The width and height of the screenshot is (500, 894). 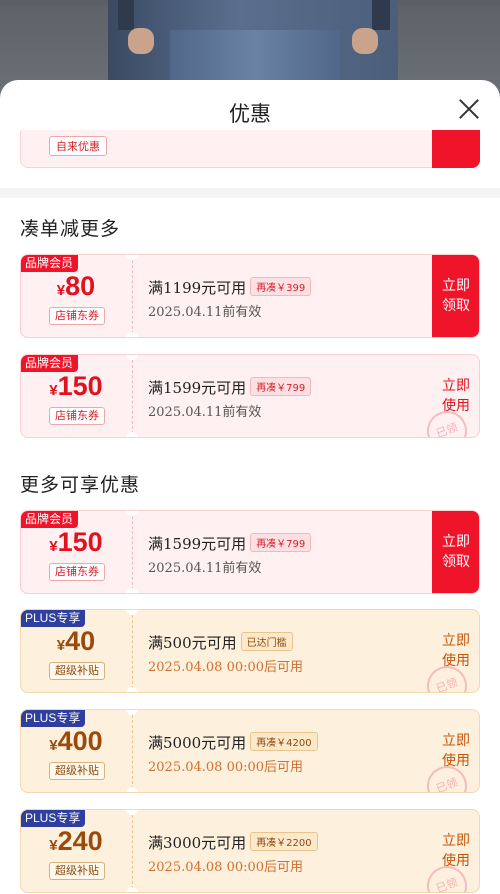 What do you see at coordinates (70, 229) in the screenshot?
I see `section-title: 凑单减更多` at bounding box center [70, 229].